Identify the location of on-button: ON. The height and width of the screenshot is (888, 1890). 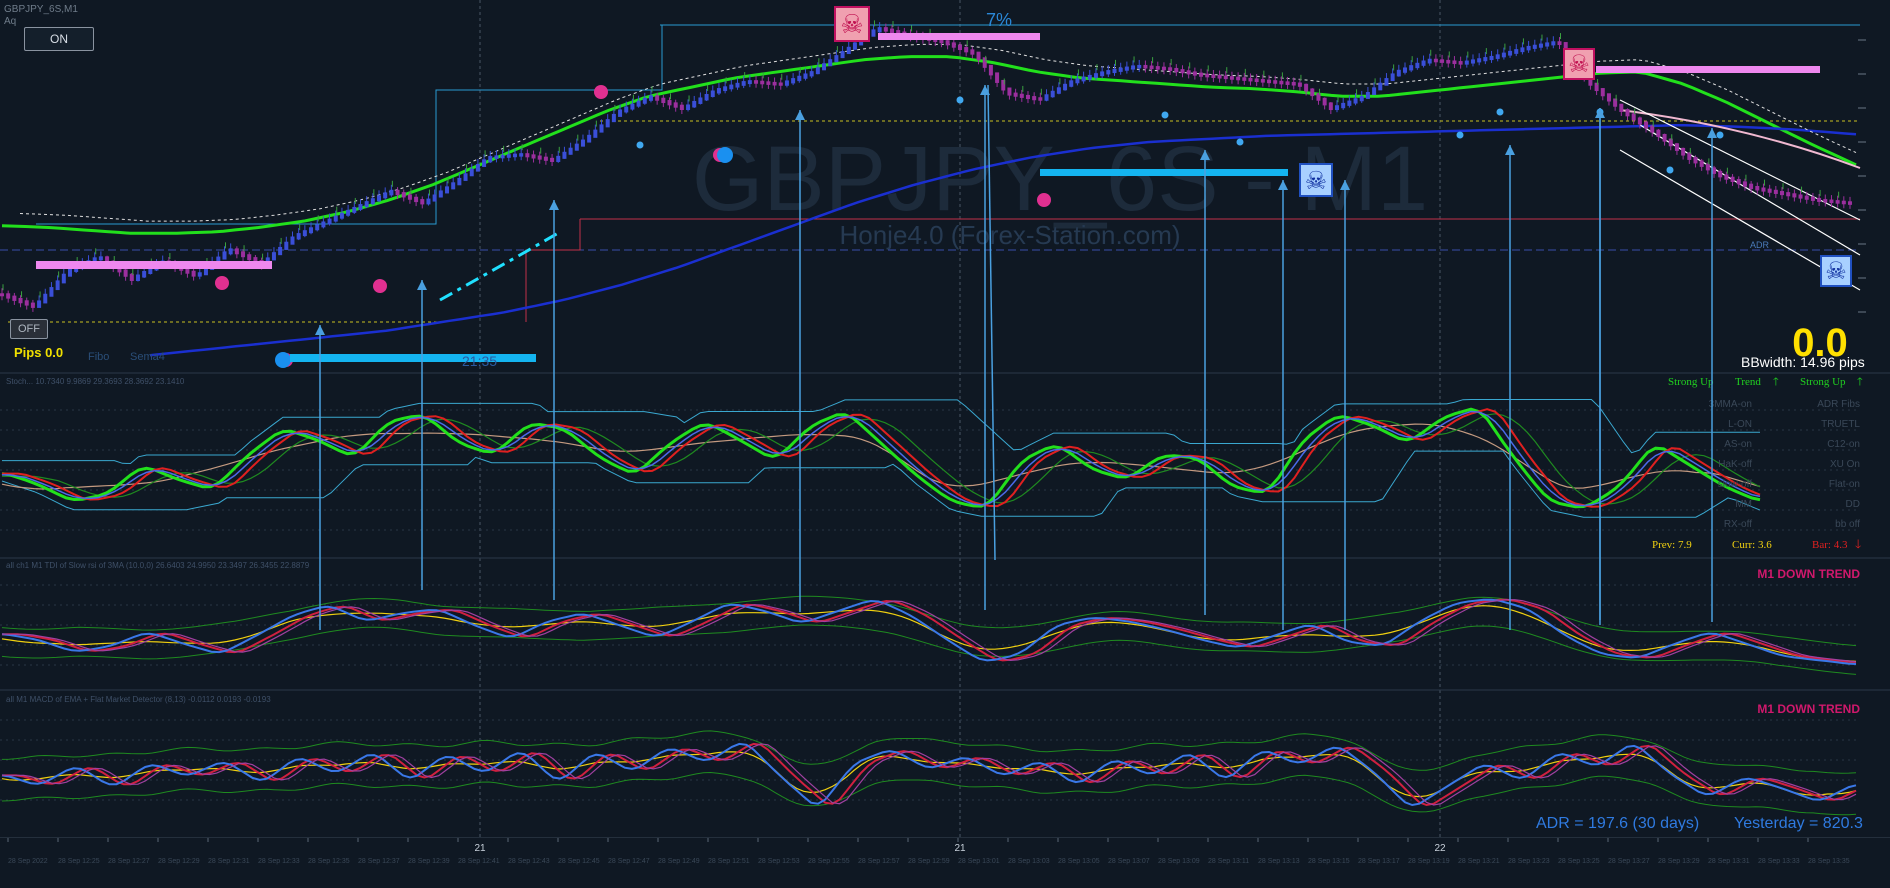
(59, 39).